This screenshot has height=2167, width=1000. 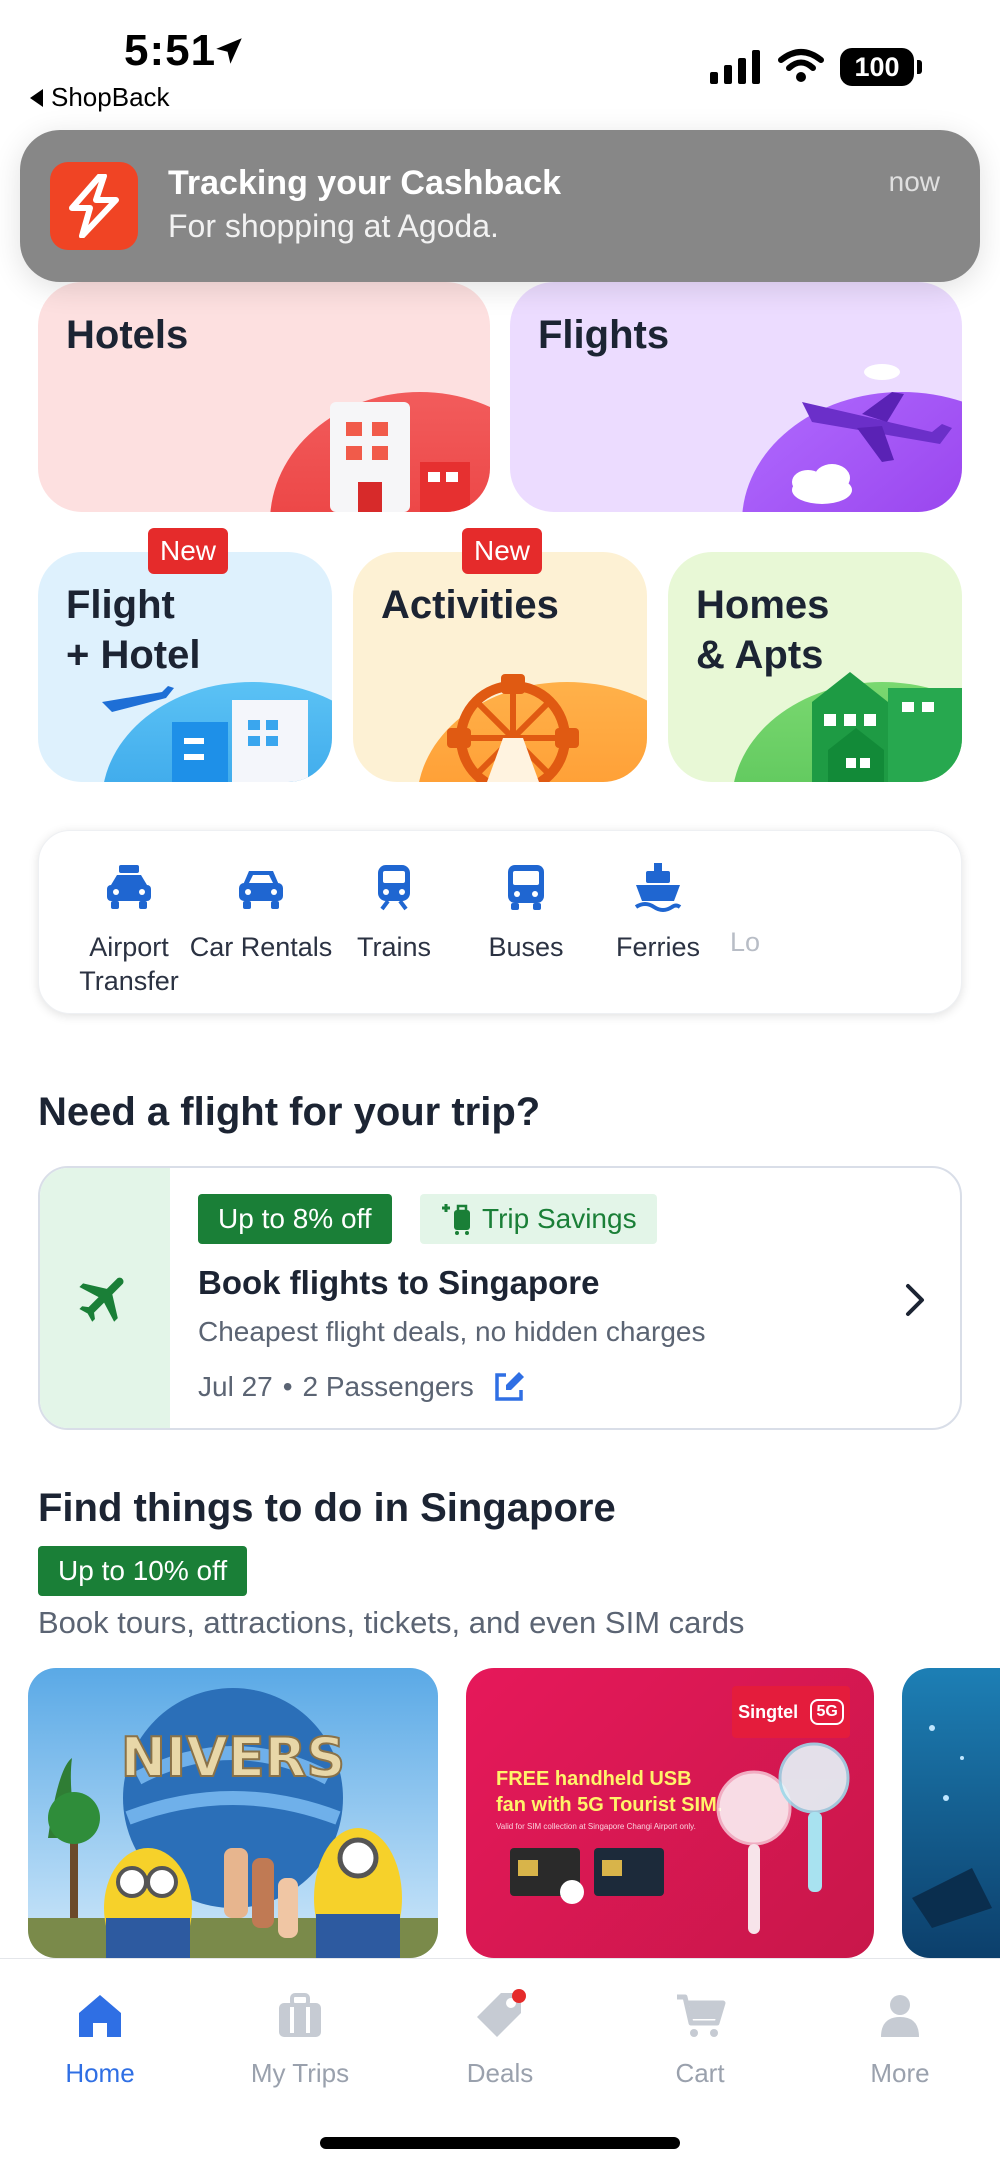 I want to click on universal-studios-photo: NIVERS, so click(x=233, y=1813).